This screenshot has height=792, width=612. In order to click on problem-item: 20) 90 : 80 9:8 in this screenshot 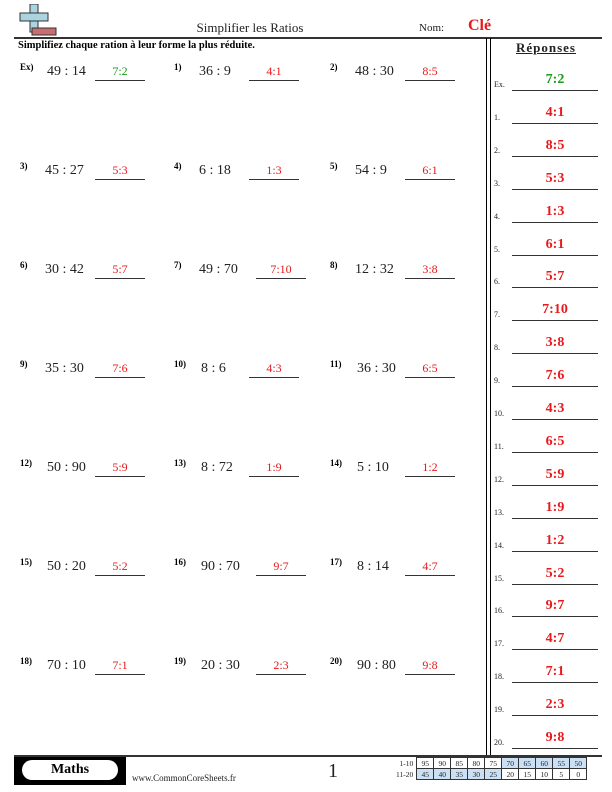, I will do `click(405, 668)`.